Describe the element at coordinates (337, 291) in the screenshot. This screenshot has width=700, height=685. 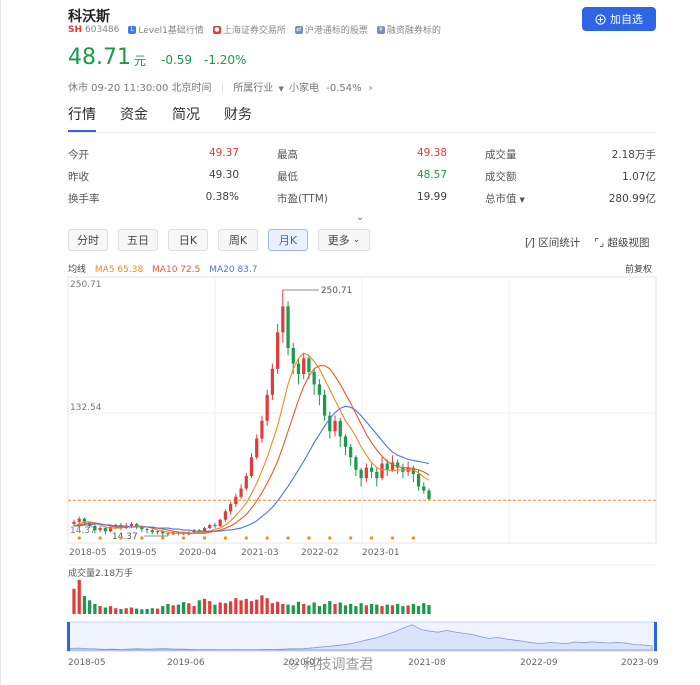
I see `max-marker-label: 250.71` at that location.